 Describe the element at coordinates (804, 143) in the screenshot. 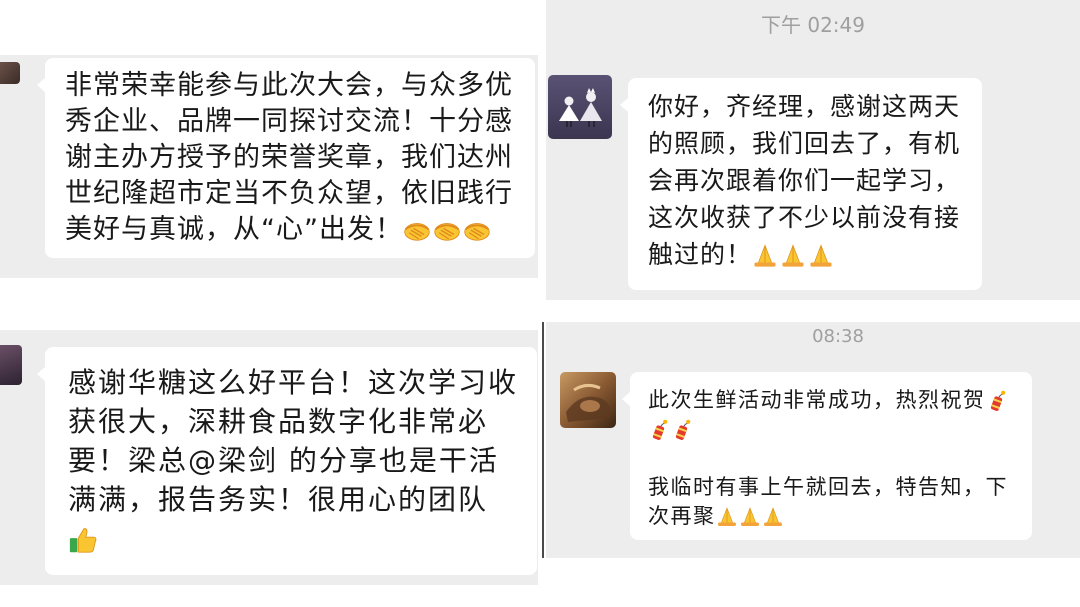

I see `message-text: 的照顾，我们回去了，有机` at that location.